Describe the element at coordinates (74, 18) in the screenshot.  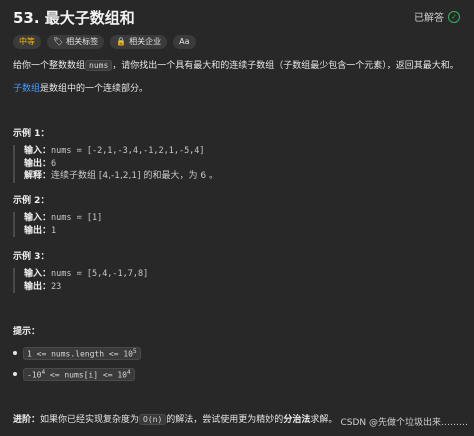
I see `problem-title: 53. 最大子数组和` at that location.